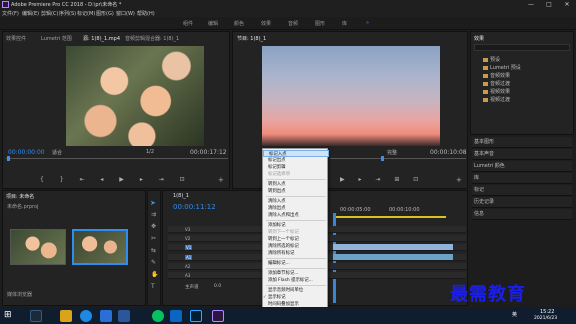 This screenshot has width=576, height=324. I want to click on effects-search-input, so click(522, 47).